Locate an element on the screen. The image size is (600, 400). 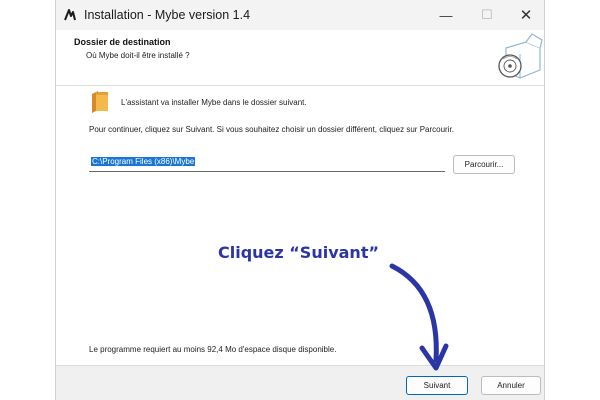
page-subtitle: Où Mybe doit-il être installé ? is located at coordinates (138, 55).